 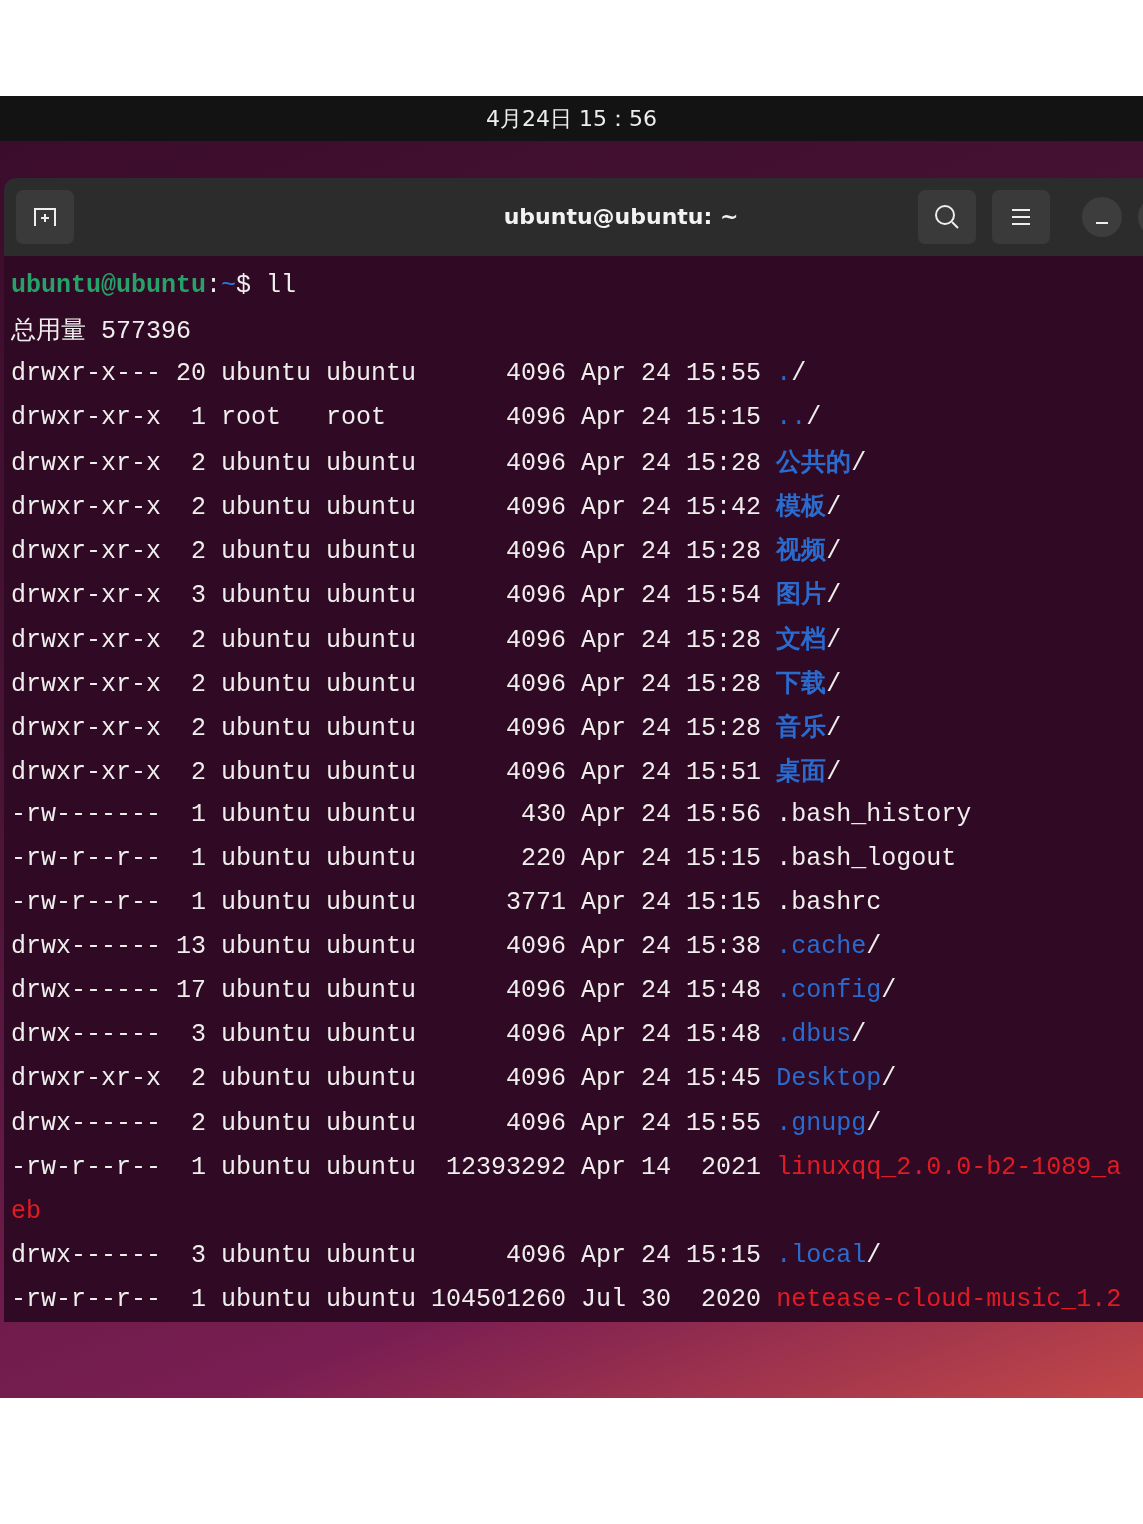 What do you see at coordinates (439, 463) in the screenshot?
I see `file-listing-row-text: drwxr-xr-x 2 ubuntu ubuntu 4096 Apr 24 15:28 公共的/` at bounding box center [439, 463].